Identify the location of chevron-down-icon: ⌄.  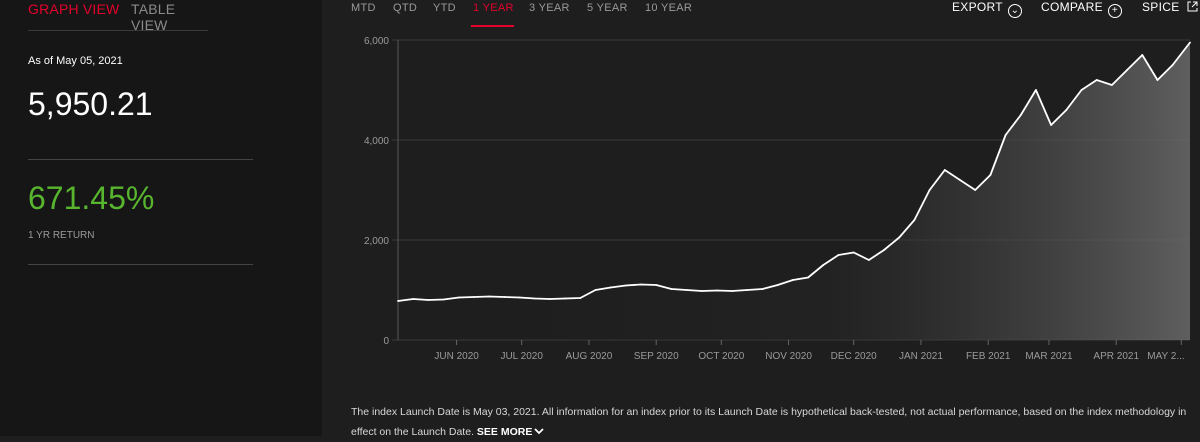
(1014, 11).